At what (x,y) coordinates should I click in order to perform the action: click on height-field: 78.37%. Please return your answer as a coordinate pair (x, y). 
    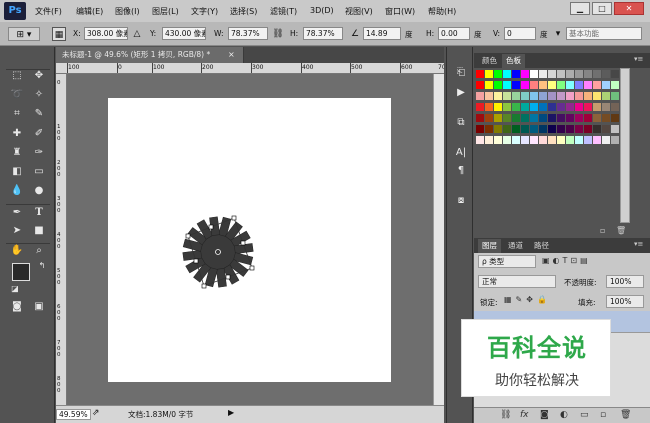
    Looking at the image, I should click on (323, 33).